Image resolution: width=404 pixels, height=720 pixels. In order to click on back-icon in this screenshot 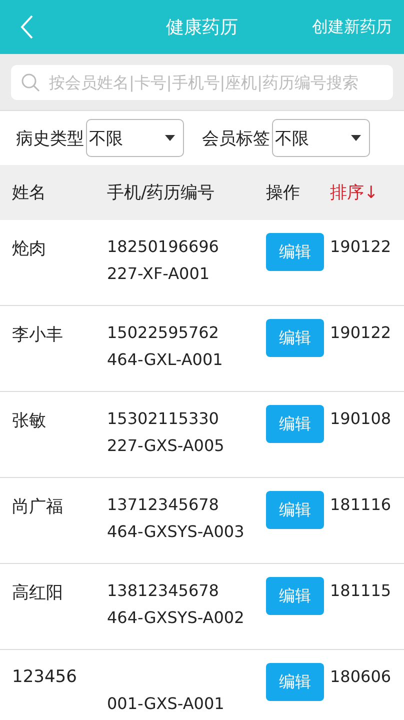, I will do `click(27, 27)`.